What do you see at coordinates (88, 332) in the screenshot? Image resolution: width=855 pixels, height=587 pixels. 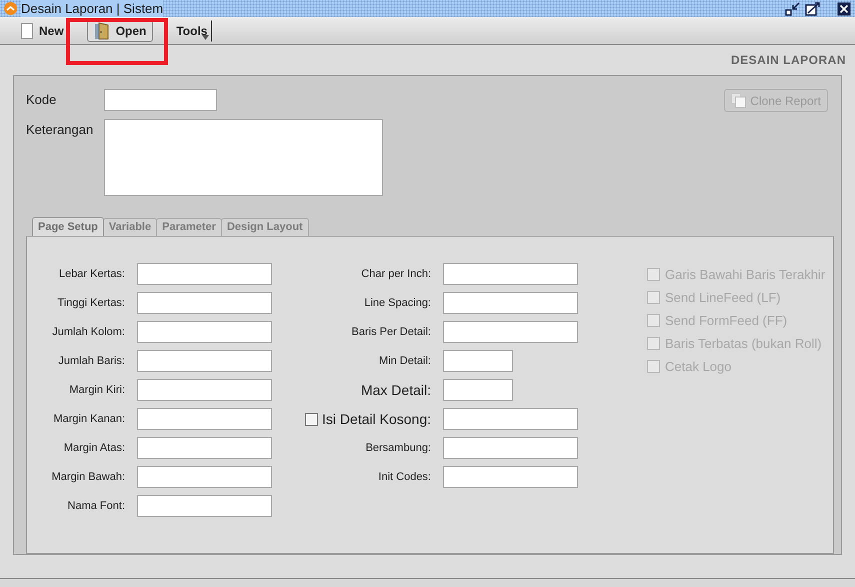 I see `field-label: Jumlah Kolom:` at bounding box center [88, 332].